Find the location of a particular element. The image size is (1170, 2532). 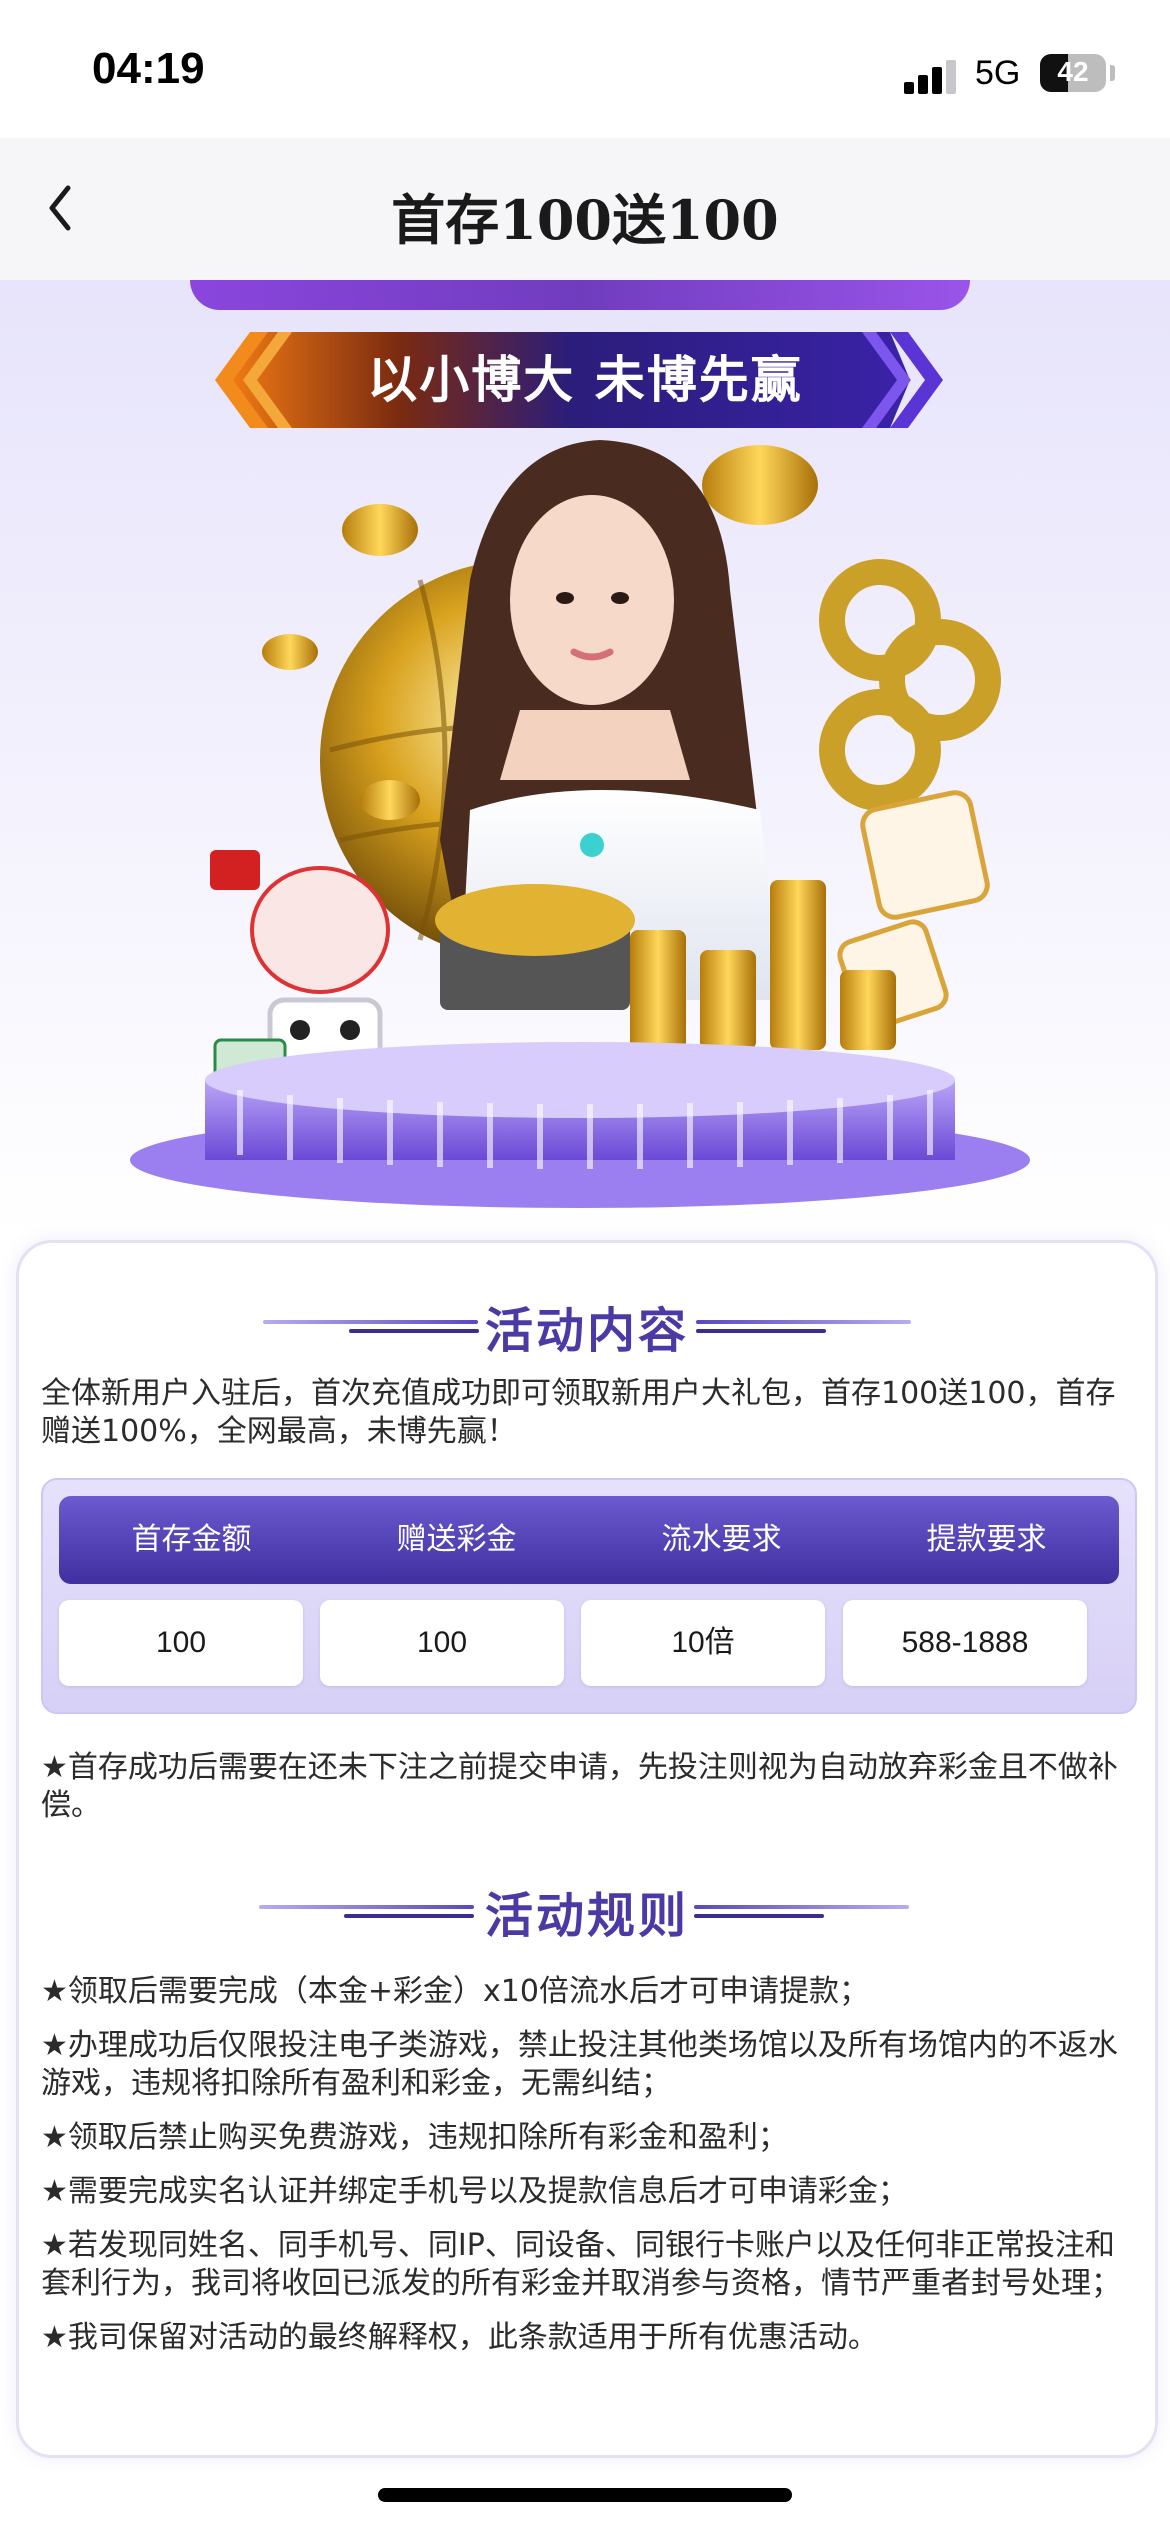

battery-icon: 42 is located at coordinates (1073, 73).